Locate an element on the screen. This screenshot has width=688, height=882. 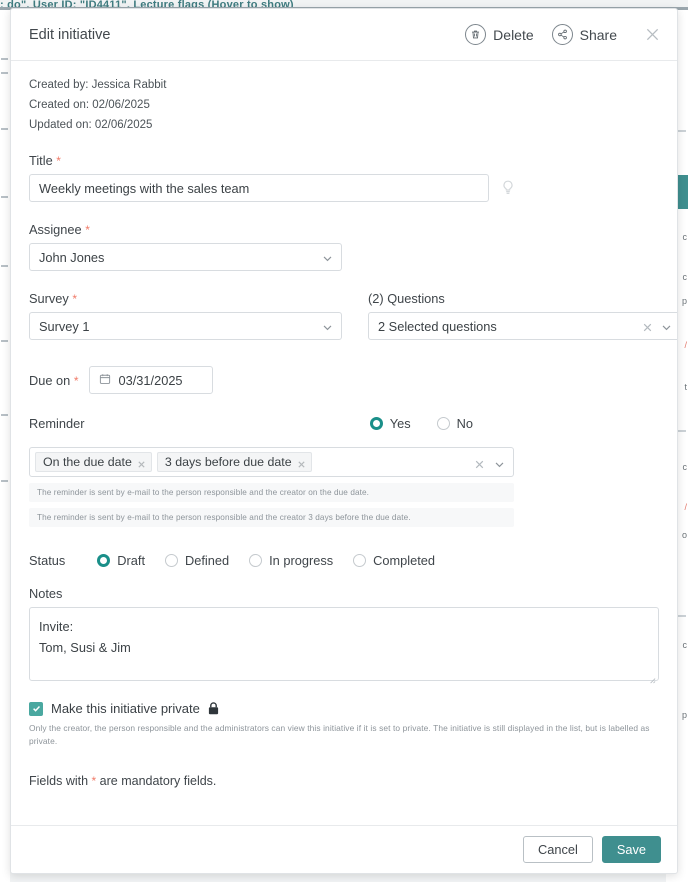
assignee-field-group: Assignee * John Jones is located at coordinates (344, 246).